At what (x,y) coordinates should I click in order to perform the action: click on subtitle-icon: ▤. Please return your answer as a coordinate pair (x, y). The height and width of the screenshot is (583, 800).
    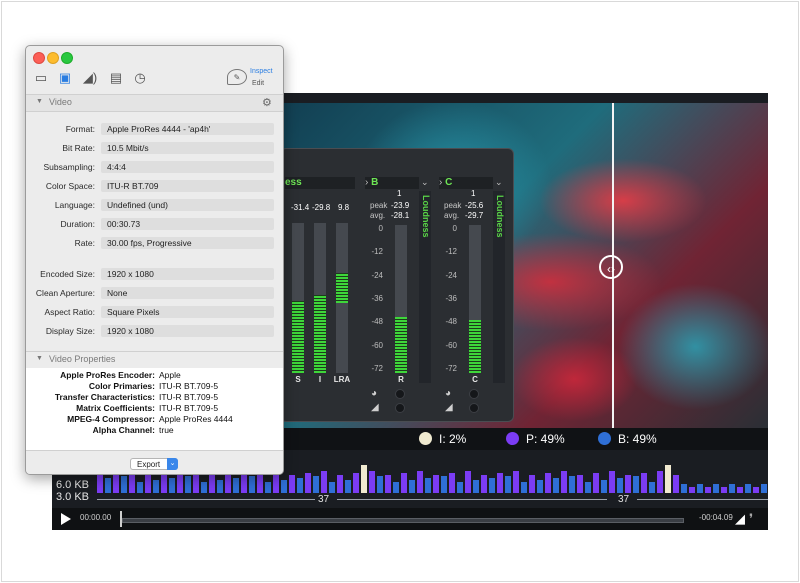
    Looking at the image, I should click on (116, 78).